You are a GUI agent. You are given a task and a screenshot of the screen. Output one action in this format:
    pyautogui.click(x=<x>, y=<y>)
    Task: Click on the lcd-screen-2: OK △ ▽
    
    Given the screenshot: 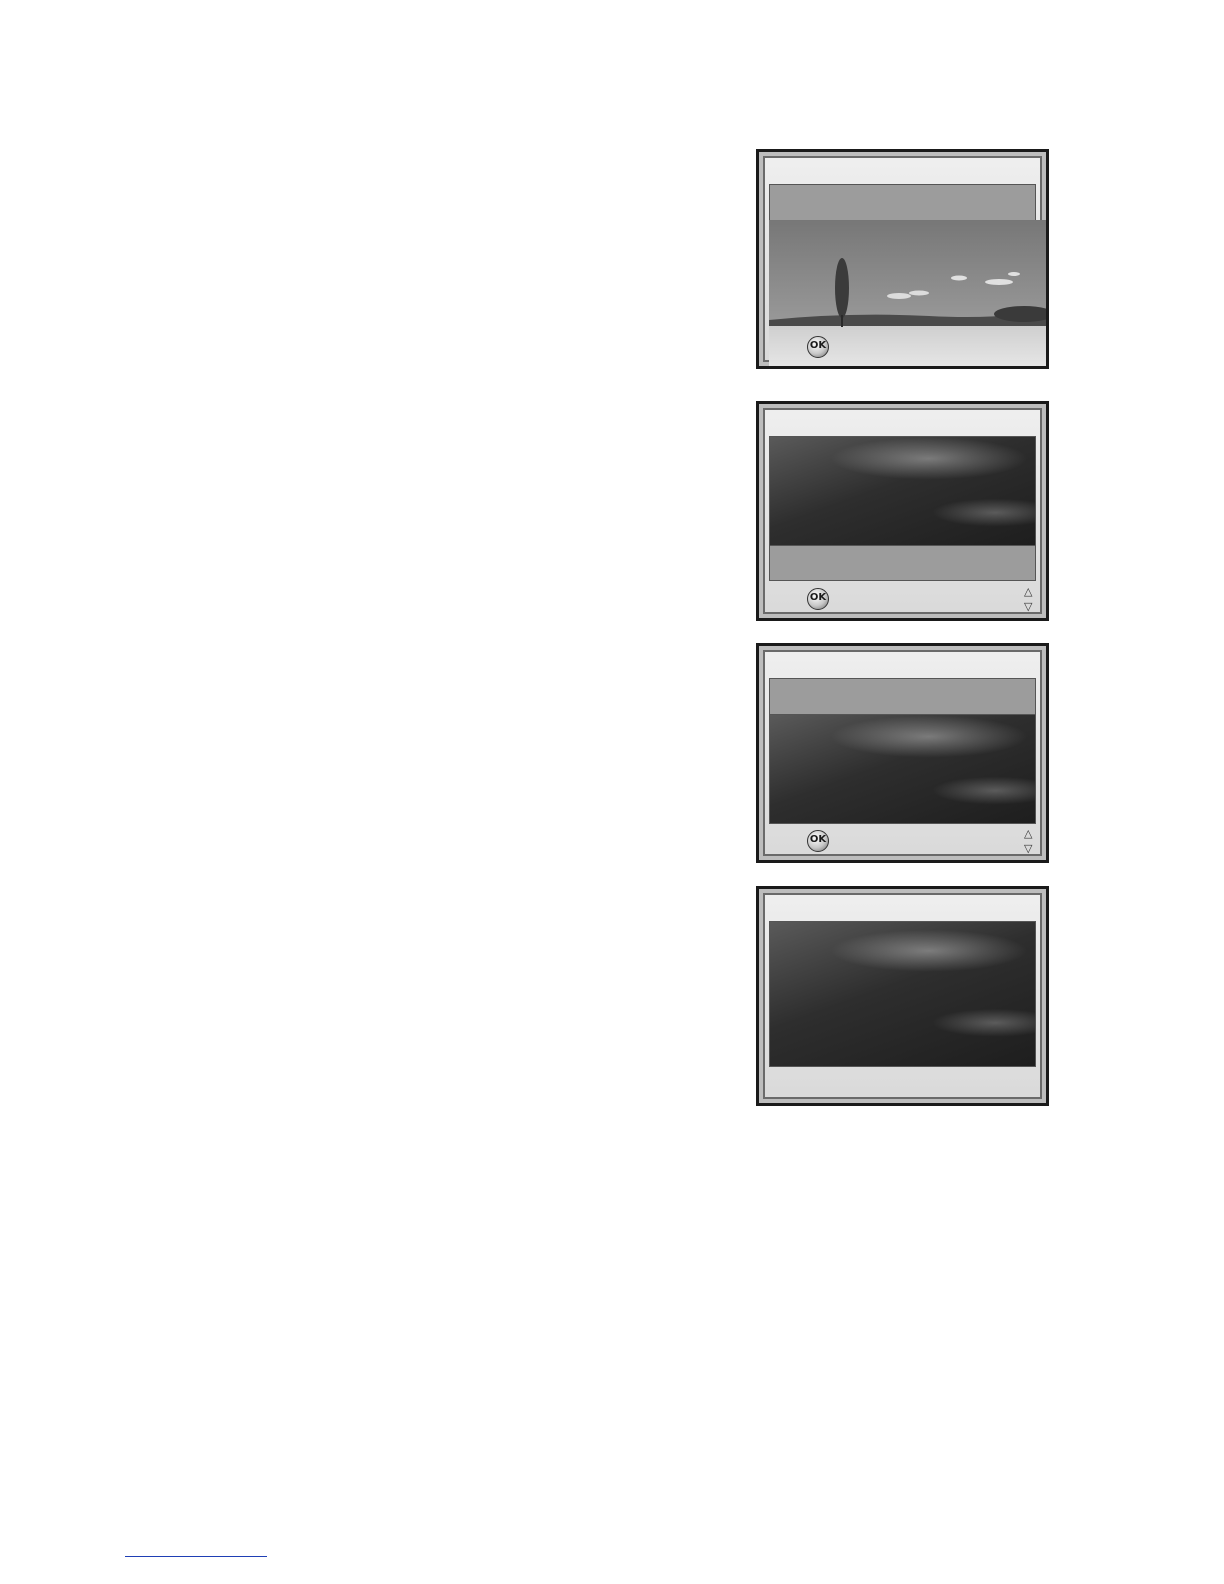 What is the action you would take?
    pyautogui.click(x=902, y=511)
    